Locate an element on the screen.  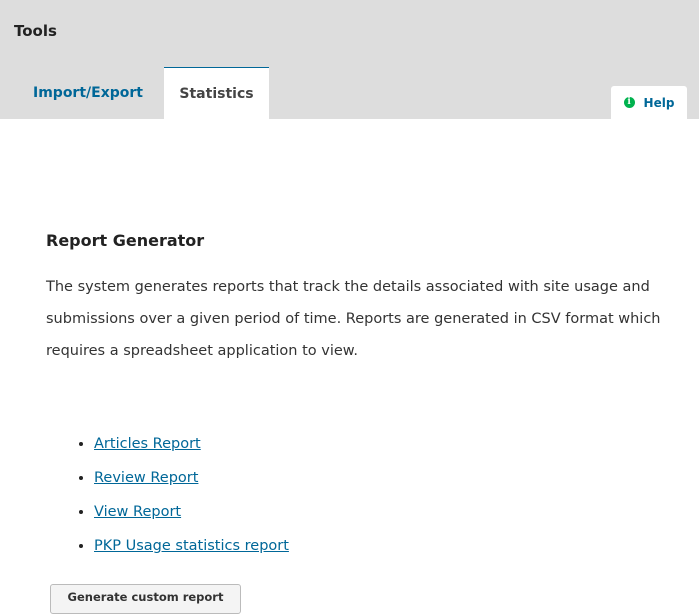
help-button: i Help is located at coordinates (649, 102).